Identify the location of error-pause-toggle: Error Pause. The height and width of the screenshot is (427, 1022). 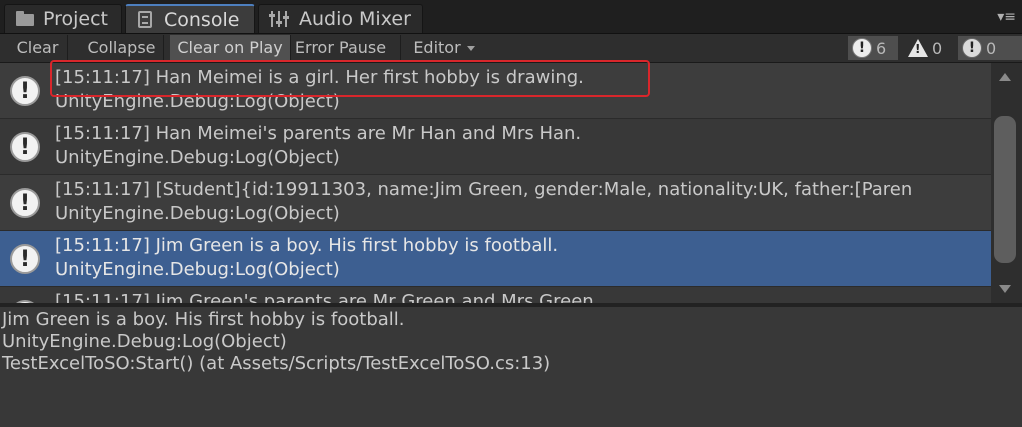
(347, 48).